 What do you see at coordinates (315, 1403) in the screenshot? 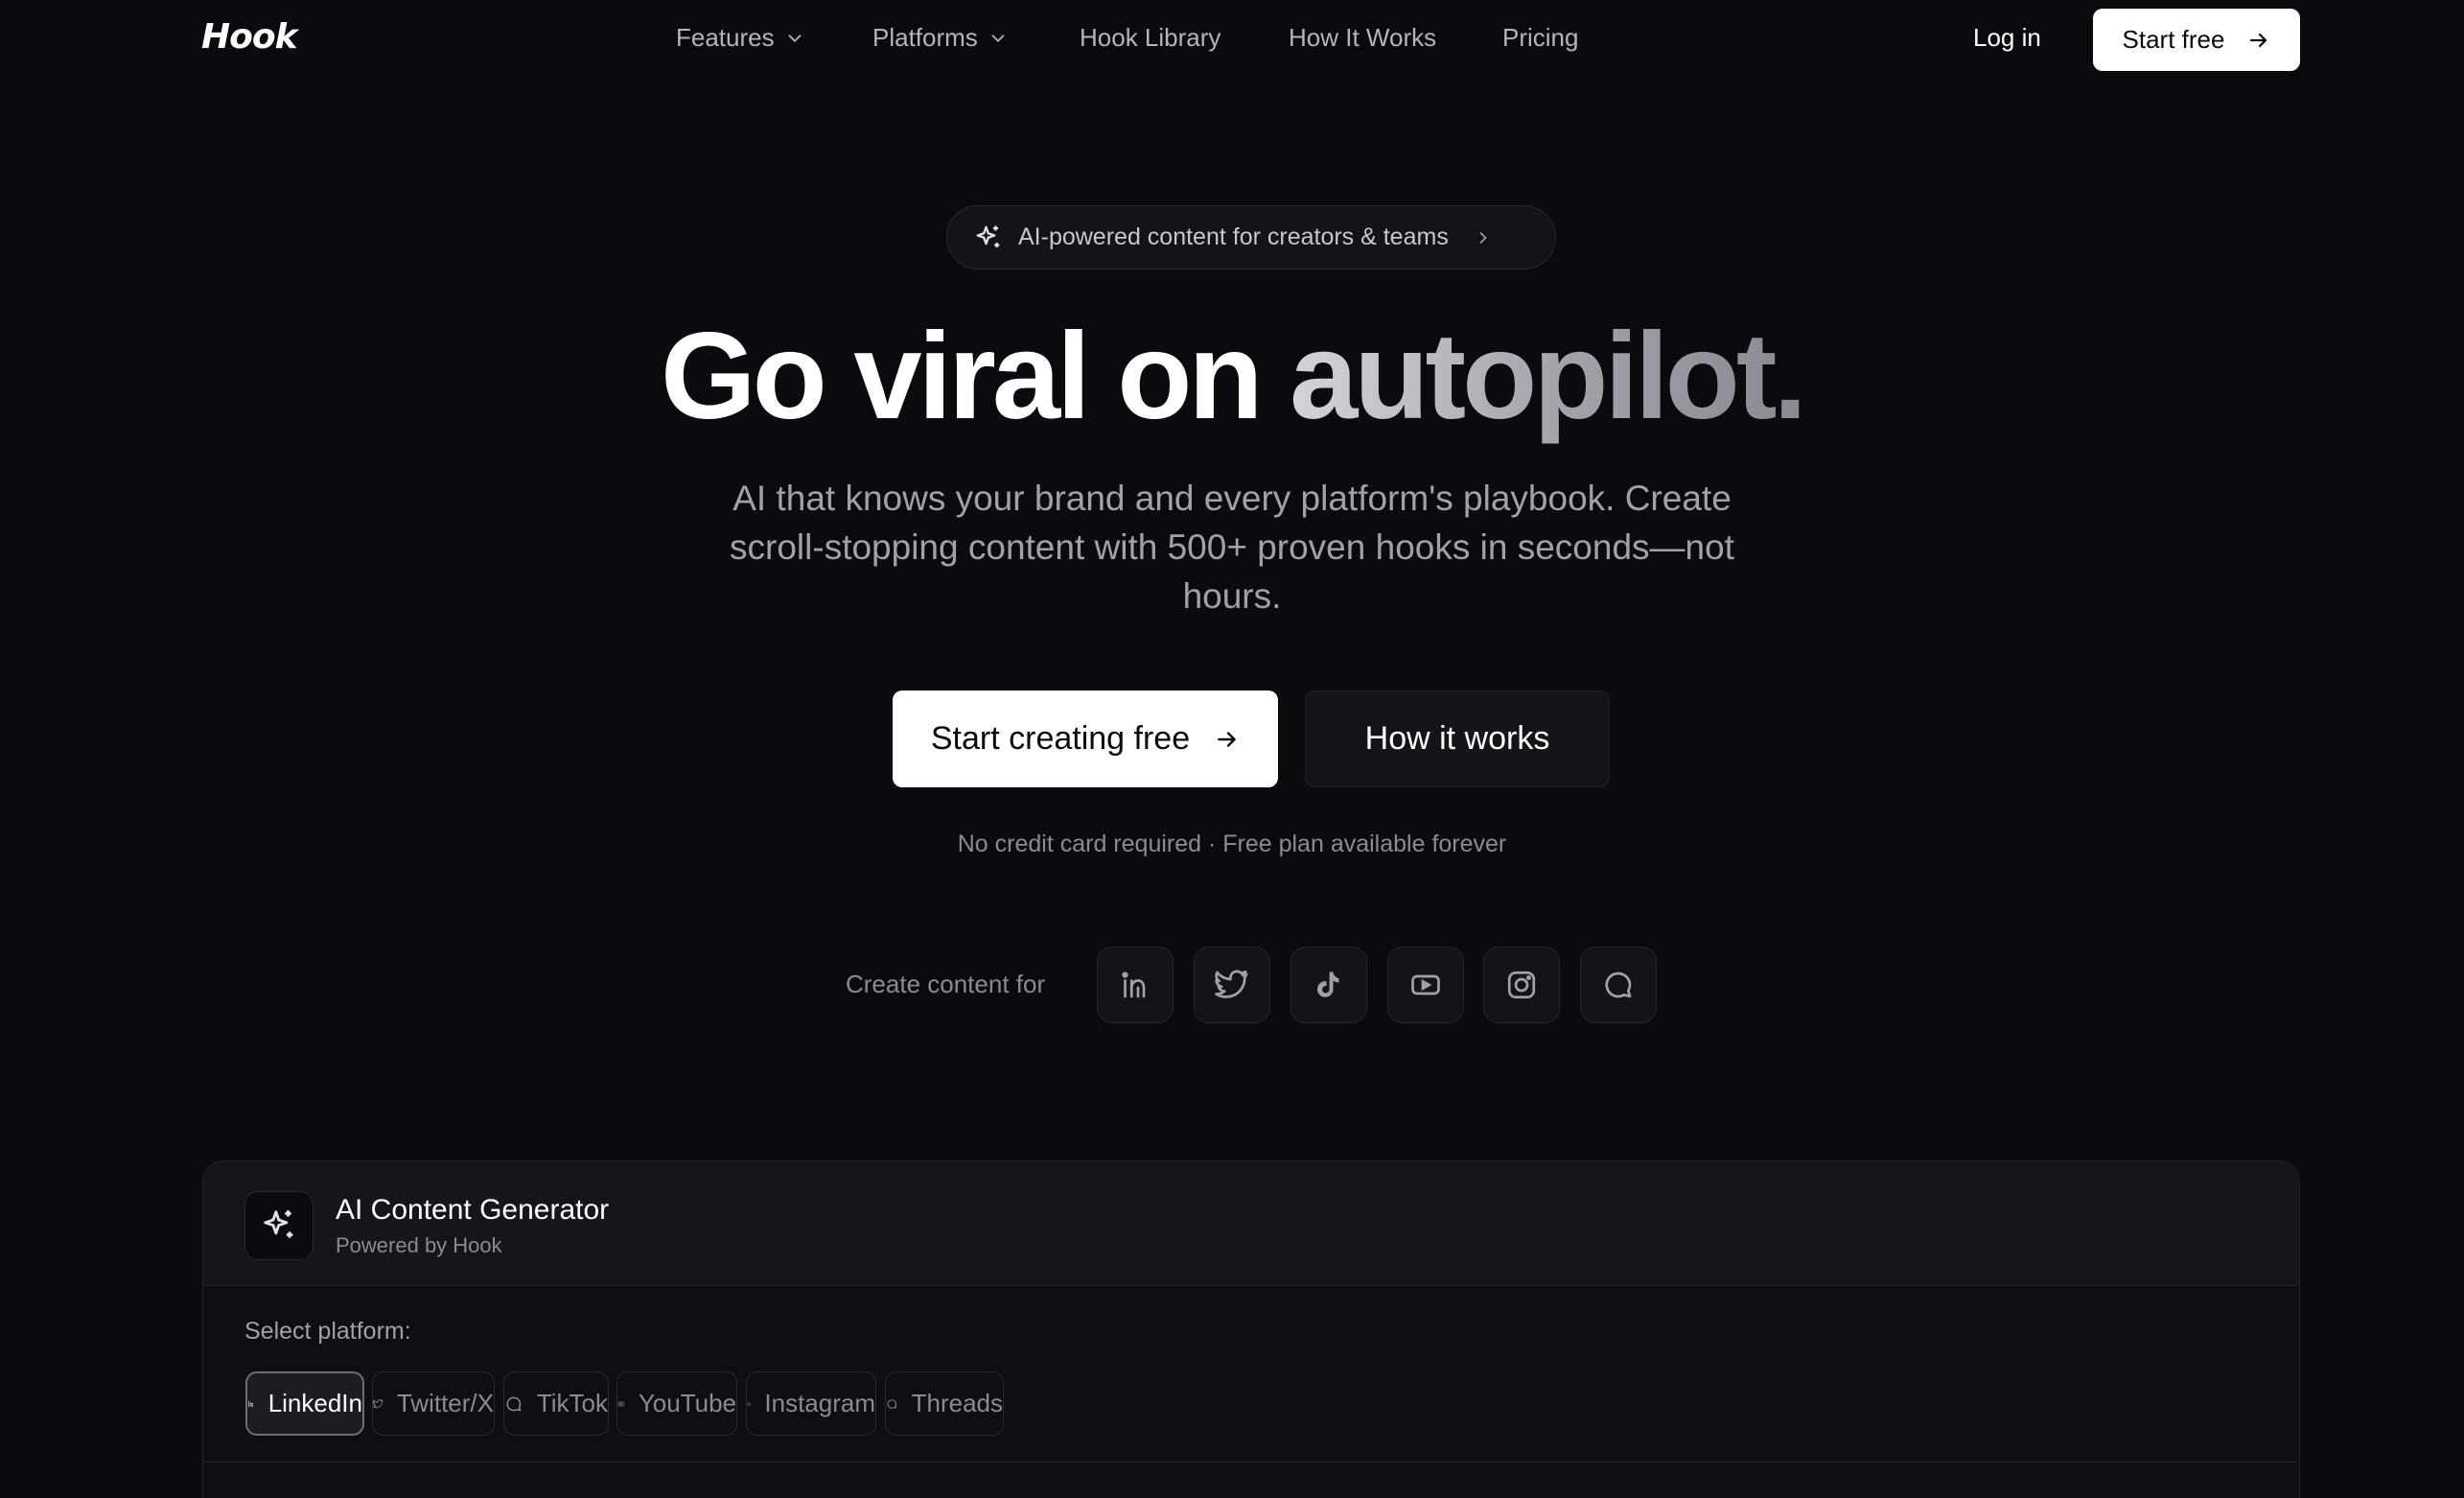
I see `chip-linkedin-label: LinkedIn` at bounding box center [315, 1403].